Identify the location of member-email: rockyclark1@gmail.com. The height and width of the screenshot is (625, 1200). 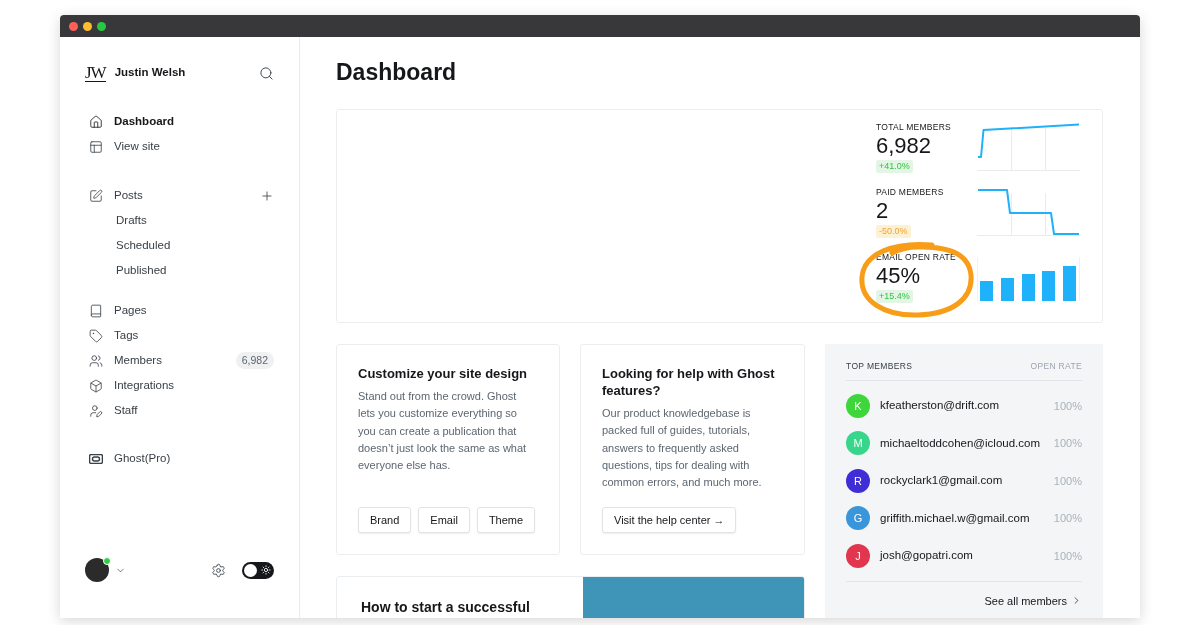
(941, 481).